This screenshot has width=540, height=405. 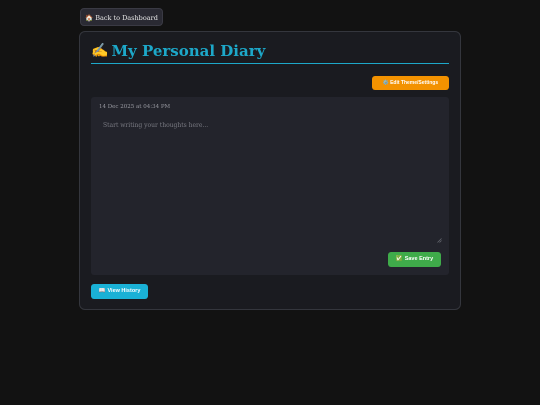 What do you see at coordinates (439, 240) in the screenshot?
I see `textarea-resize-handle-icon` at bounding box center [439, 240].